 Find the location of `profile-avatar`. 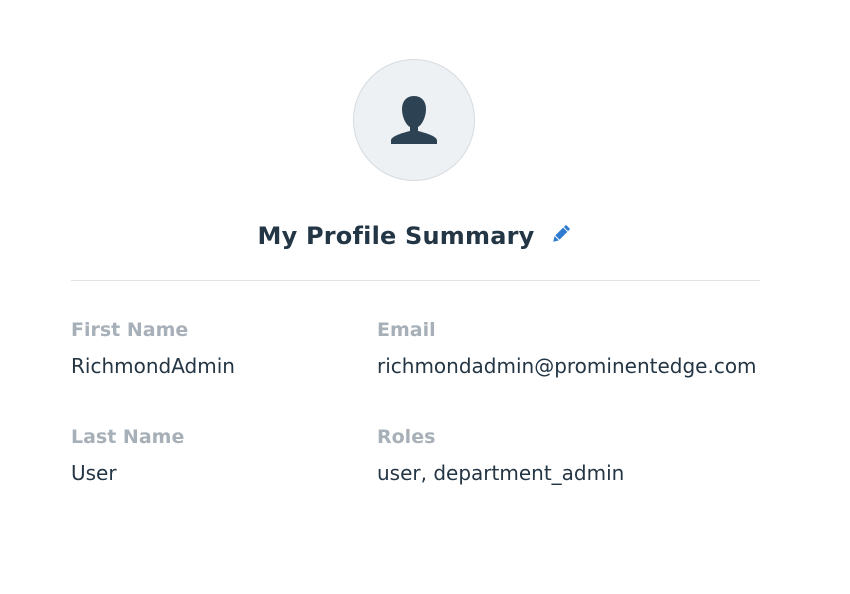

profile-avatar is located at coordinates (414, 120).